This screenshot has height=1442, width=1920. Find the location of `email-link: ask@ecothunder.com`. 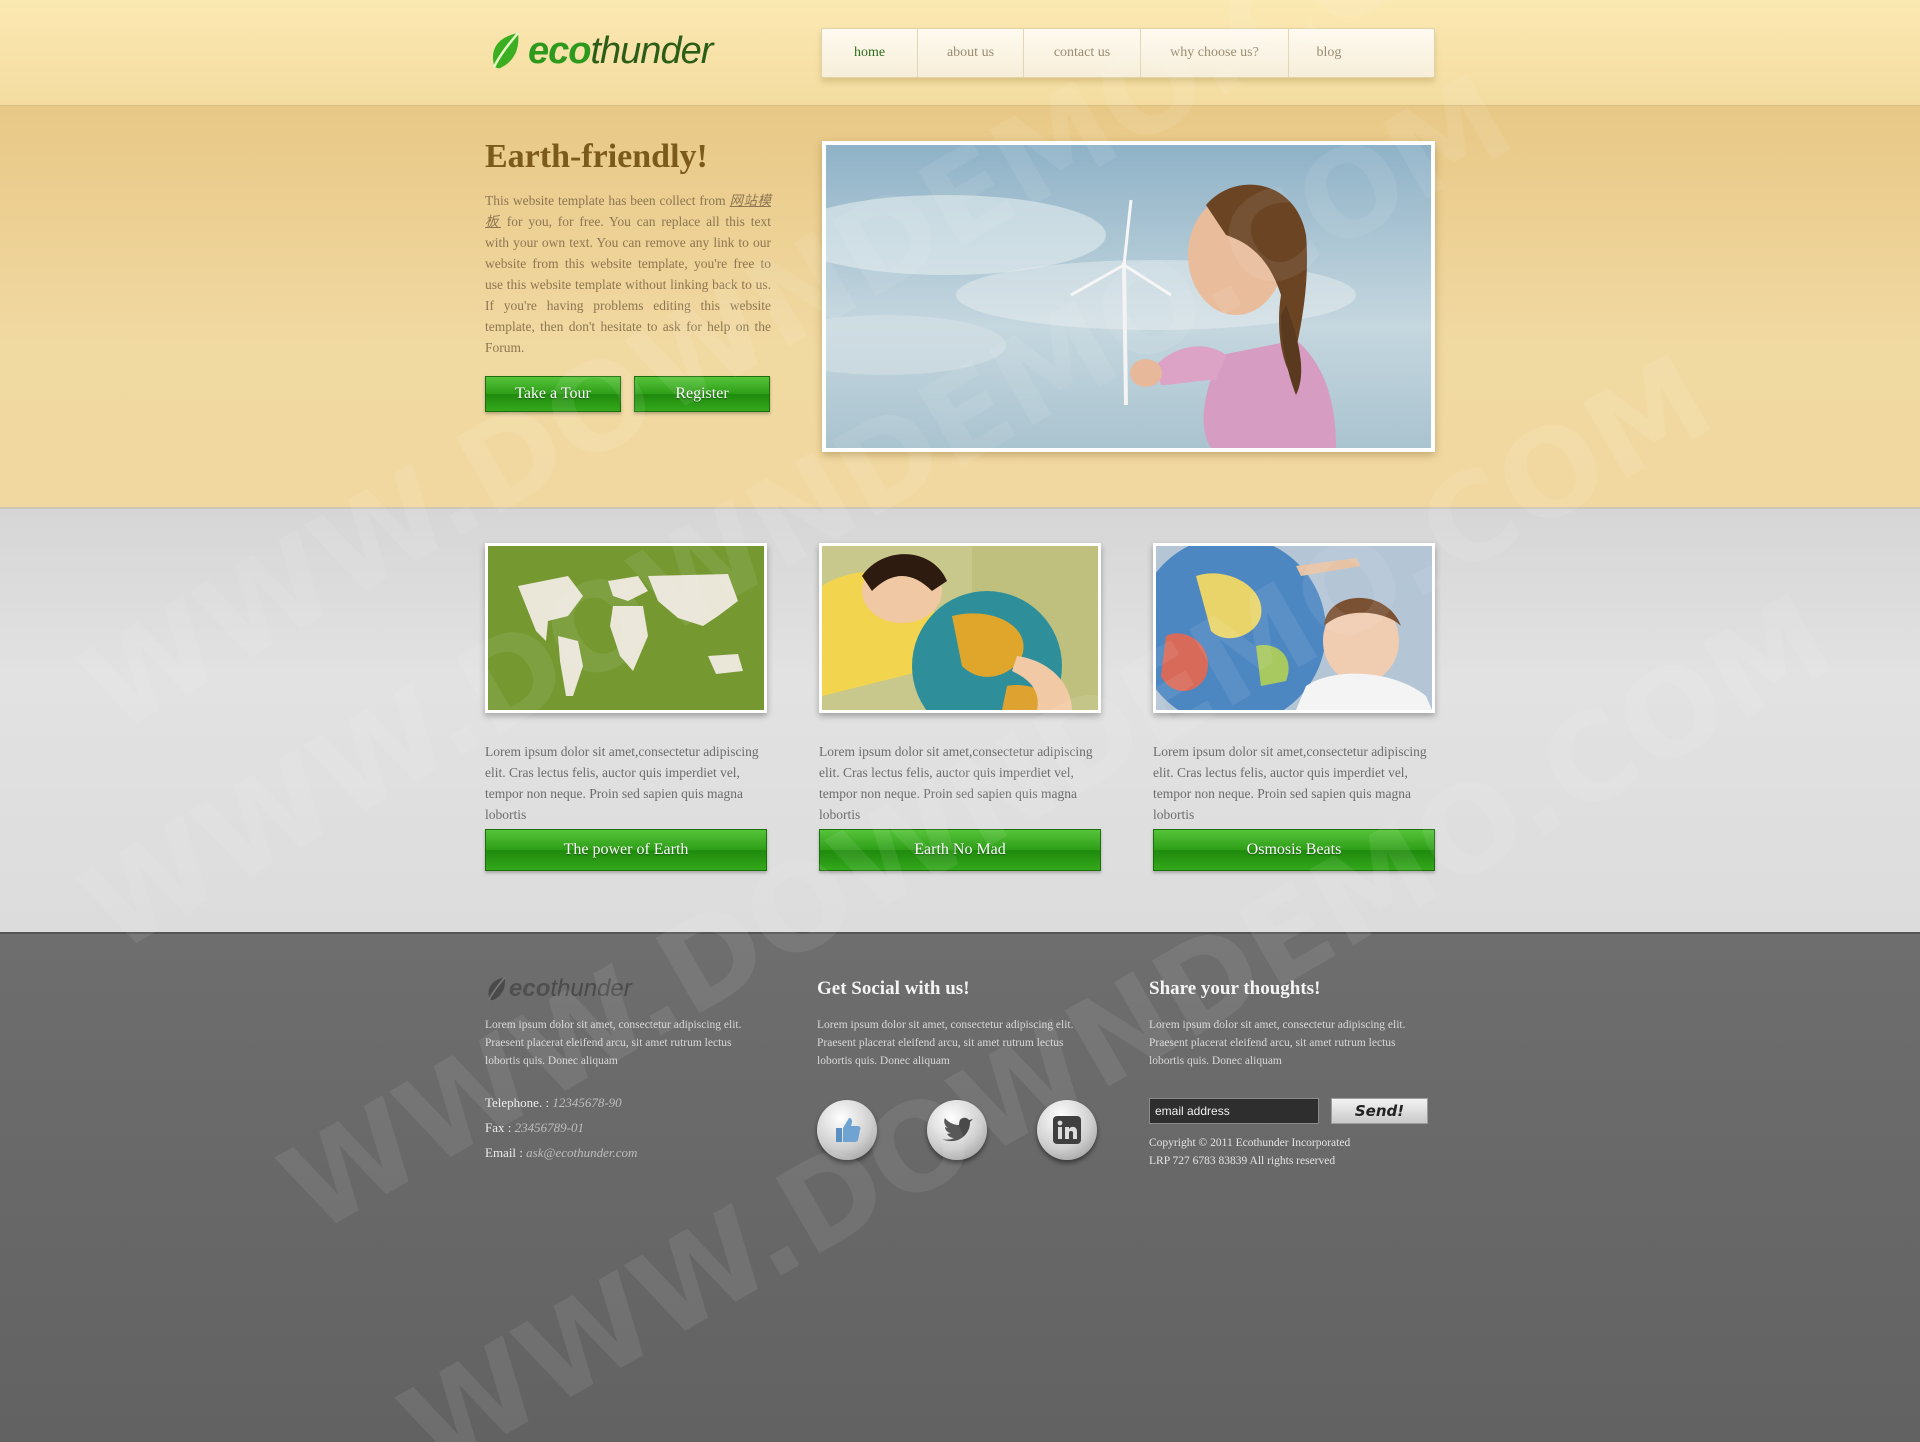

email-link: ask@ecothunder.com is located at coordinates (581, 1152).